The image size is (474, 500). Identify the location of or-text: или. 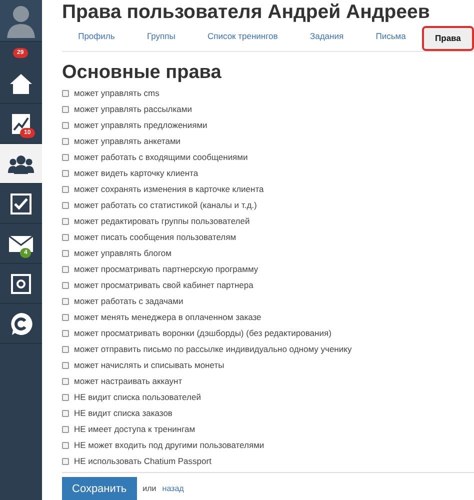
(149, 489).